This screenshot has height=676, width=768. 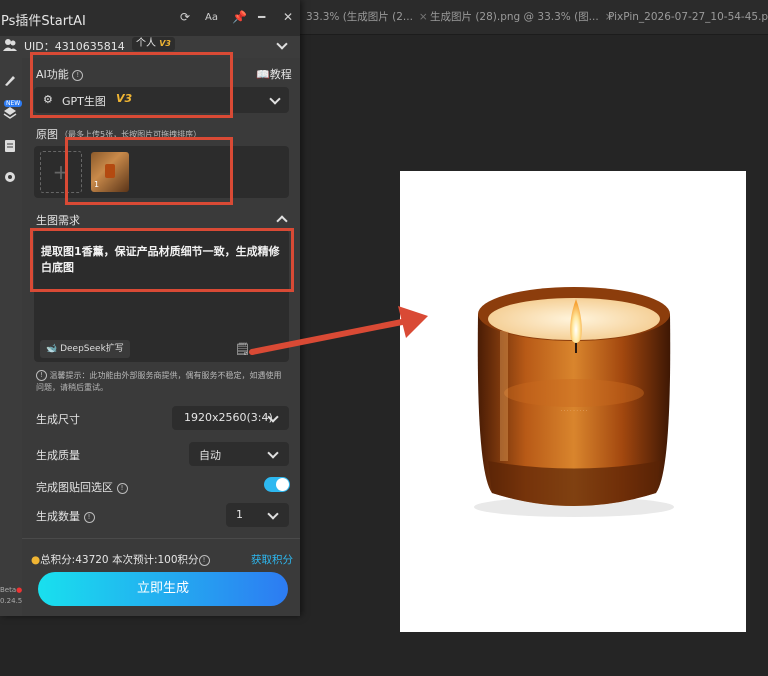 I want to click on panel-titlebar: Ps插件StartAI ⟳ Aa 📌 ━ ✕, so click(x=150, y=18).